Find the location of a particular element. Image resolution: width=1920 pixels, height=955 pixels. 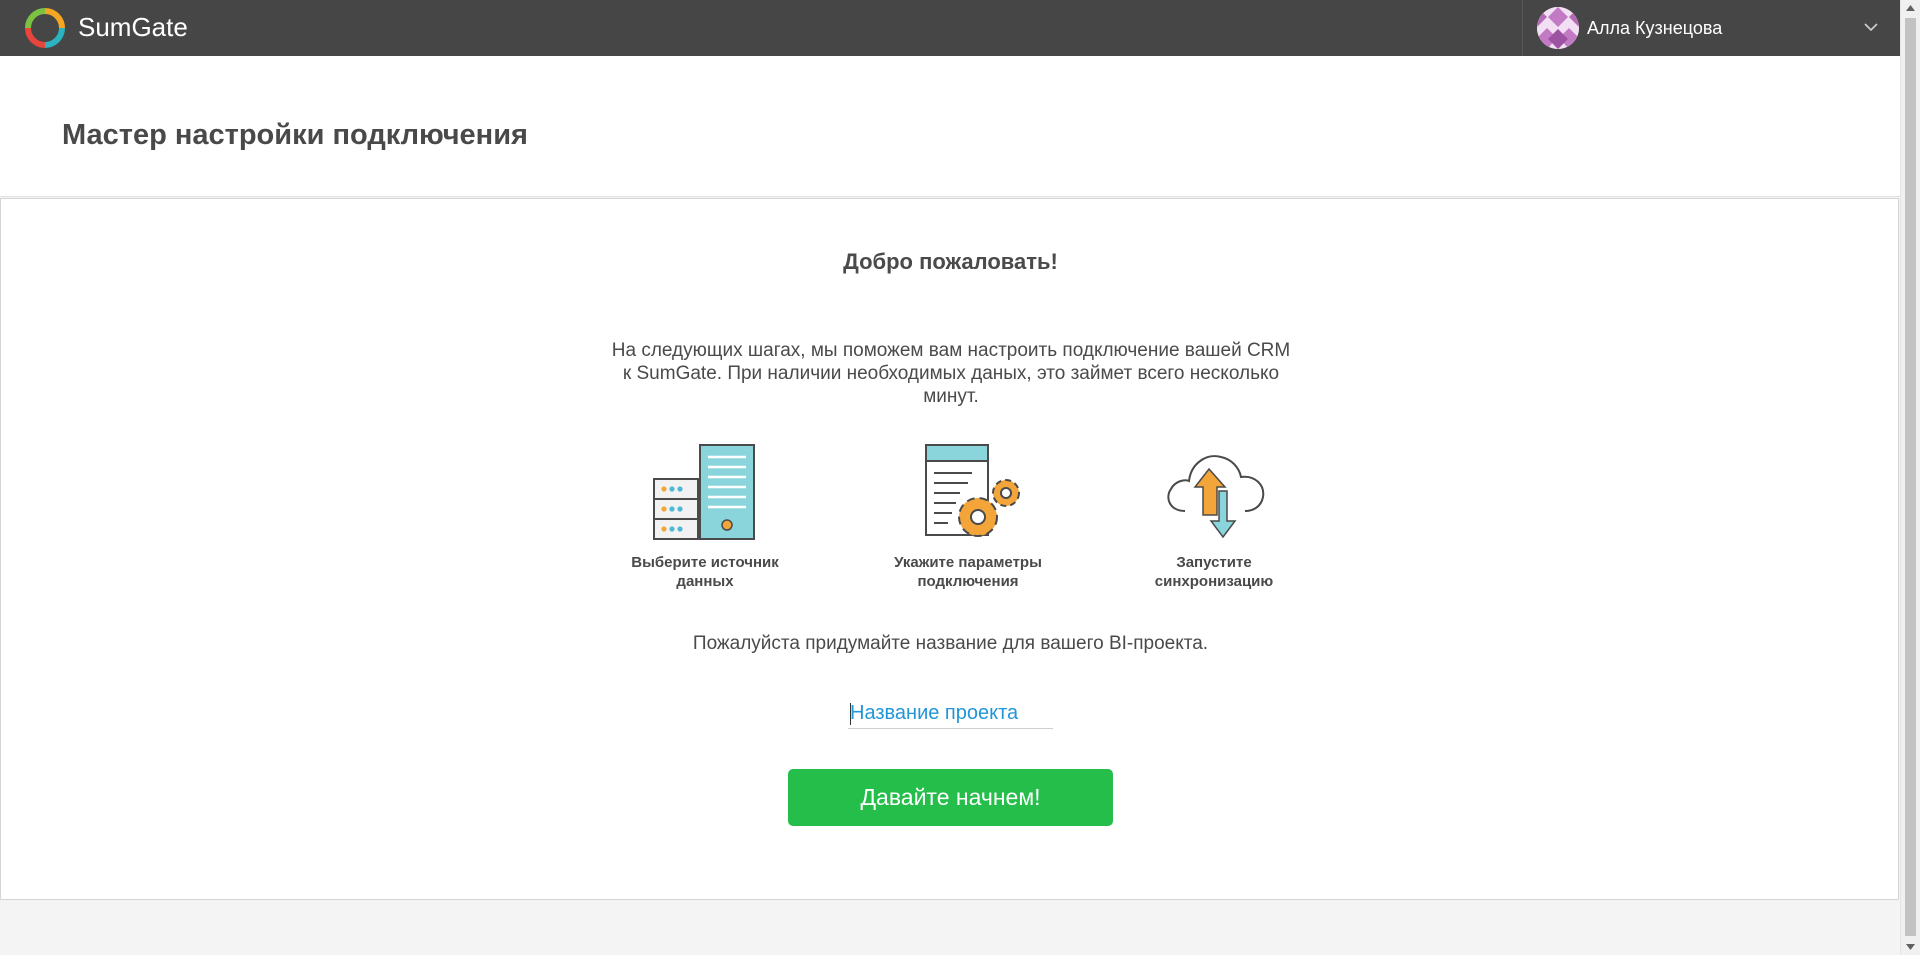

step-connection-params: Укажите параметры подключения is located at coordinates (968, 516).